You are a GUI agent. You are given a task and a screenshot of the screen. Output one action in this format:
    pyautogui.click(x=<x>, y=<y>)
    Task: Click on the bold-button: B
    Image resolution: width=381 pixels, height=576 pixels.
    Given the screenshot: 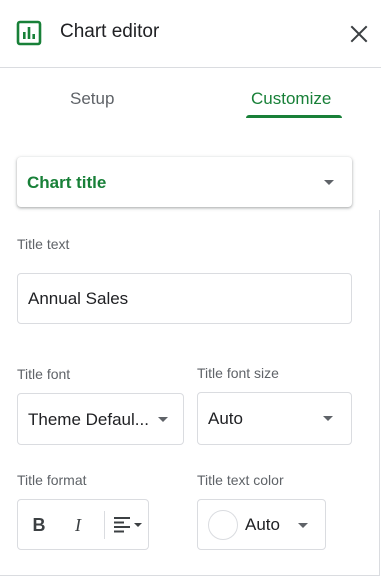 What is the action you would take?
    pyautogui.click(x=39, y=525)
    